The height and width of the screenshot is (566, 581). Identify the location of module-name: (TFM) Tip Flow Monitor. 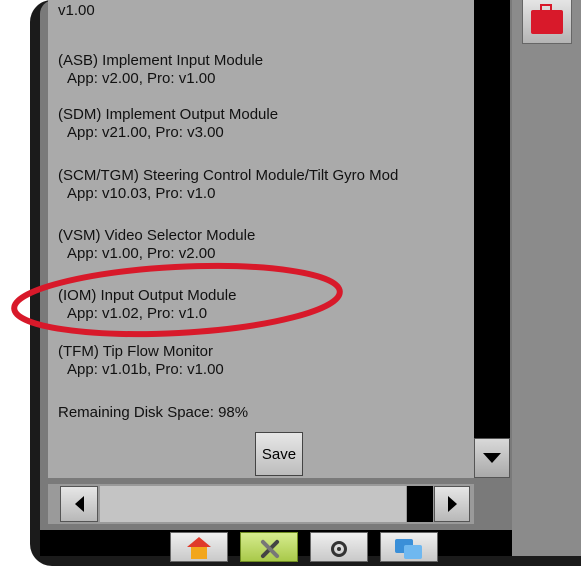
(136, 351).